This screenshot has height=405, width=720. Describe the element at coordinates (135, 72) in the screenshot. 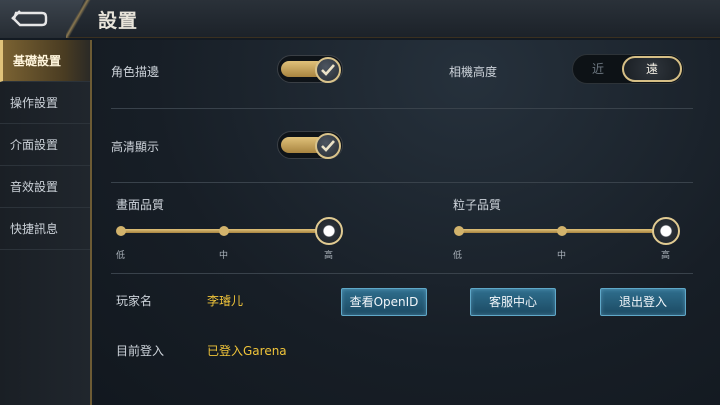

I see `outline-label: 角色描邊` at that location.